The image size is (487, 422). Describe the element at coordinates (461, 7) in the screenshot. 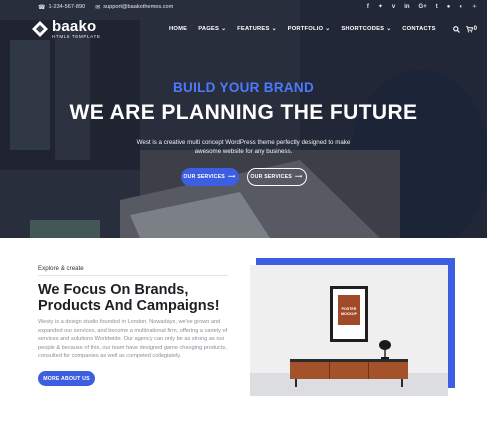

I see `dribbble-icon: ◐` at that location.